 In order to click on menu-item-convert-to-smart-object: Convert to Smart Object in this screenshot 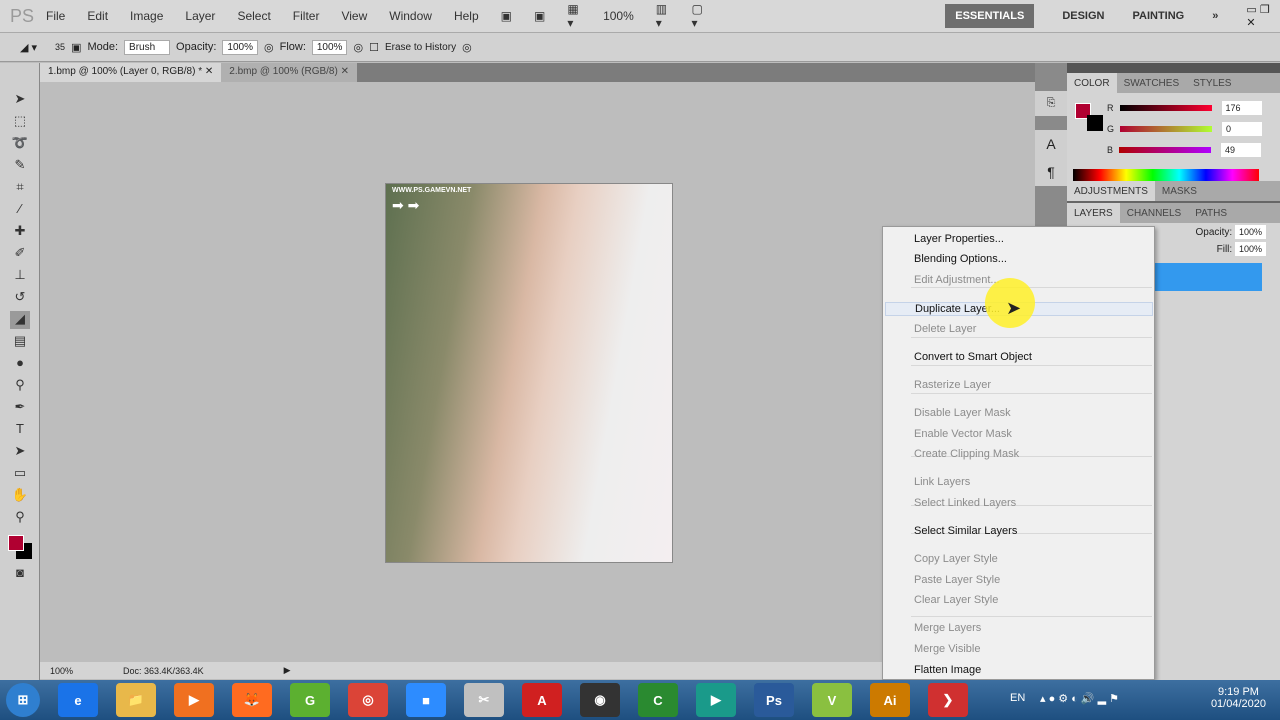, I will do `click(973, 357)`.